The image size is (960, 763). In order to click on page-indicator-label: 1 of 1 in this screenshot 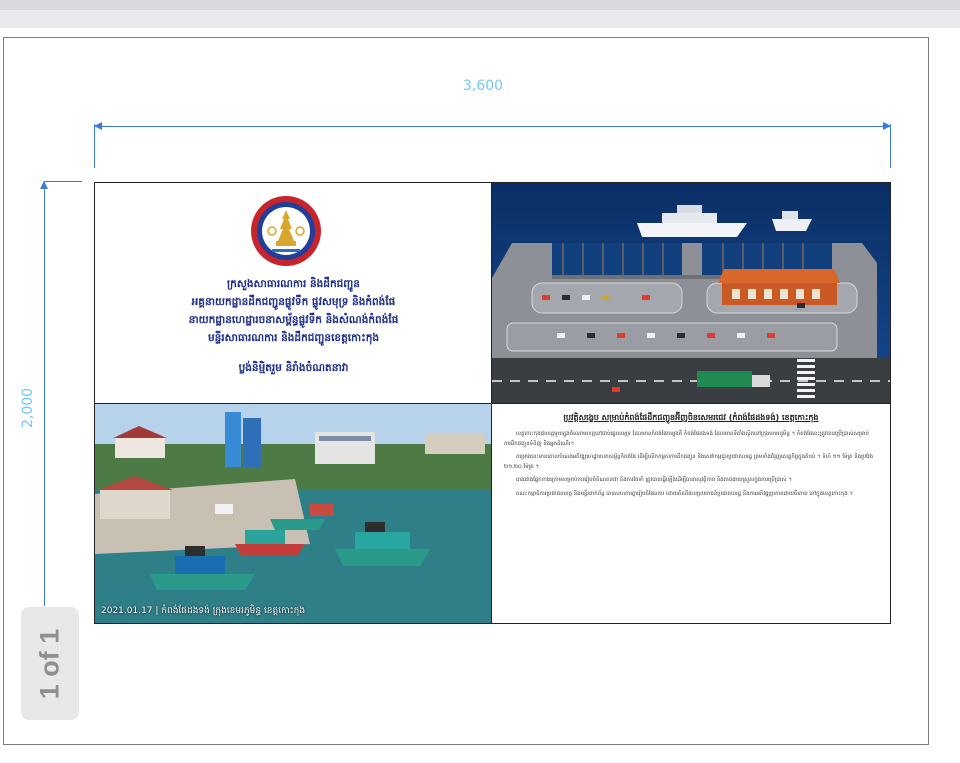, I will do `click(49, 663)`.